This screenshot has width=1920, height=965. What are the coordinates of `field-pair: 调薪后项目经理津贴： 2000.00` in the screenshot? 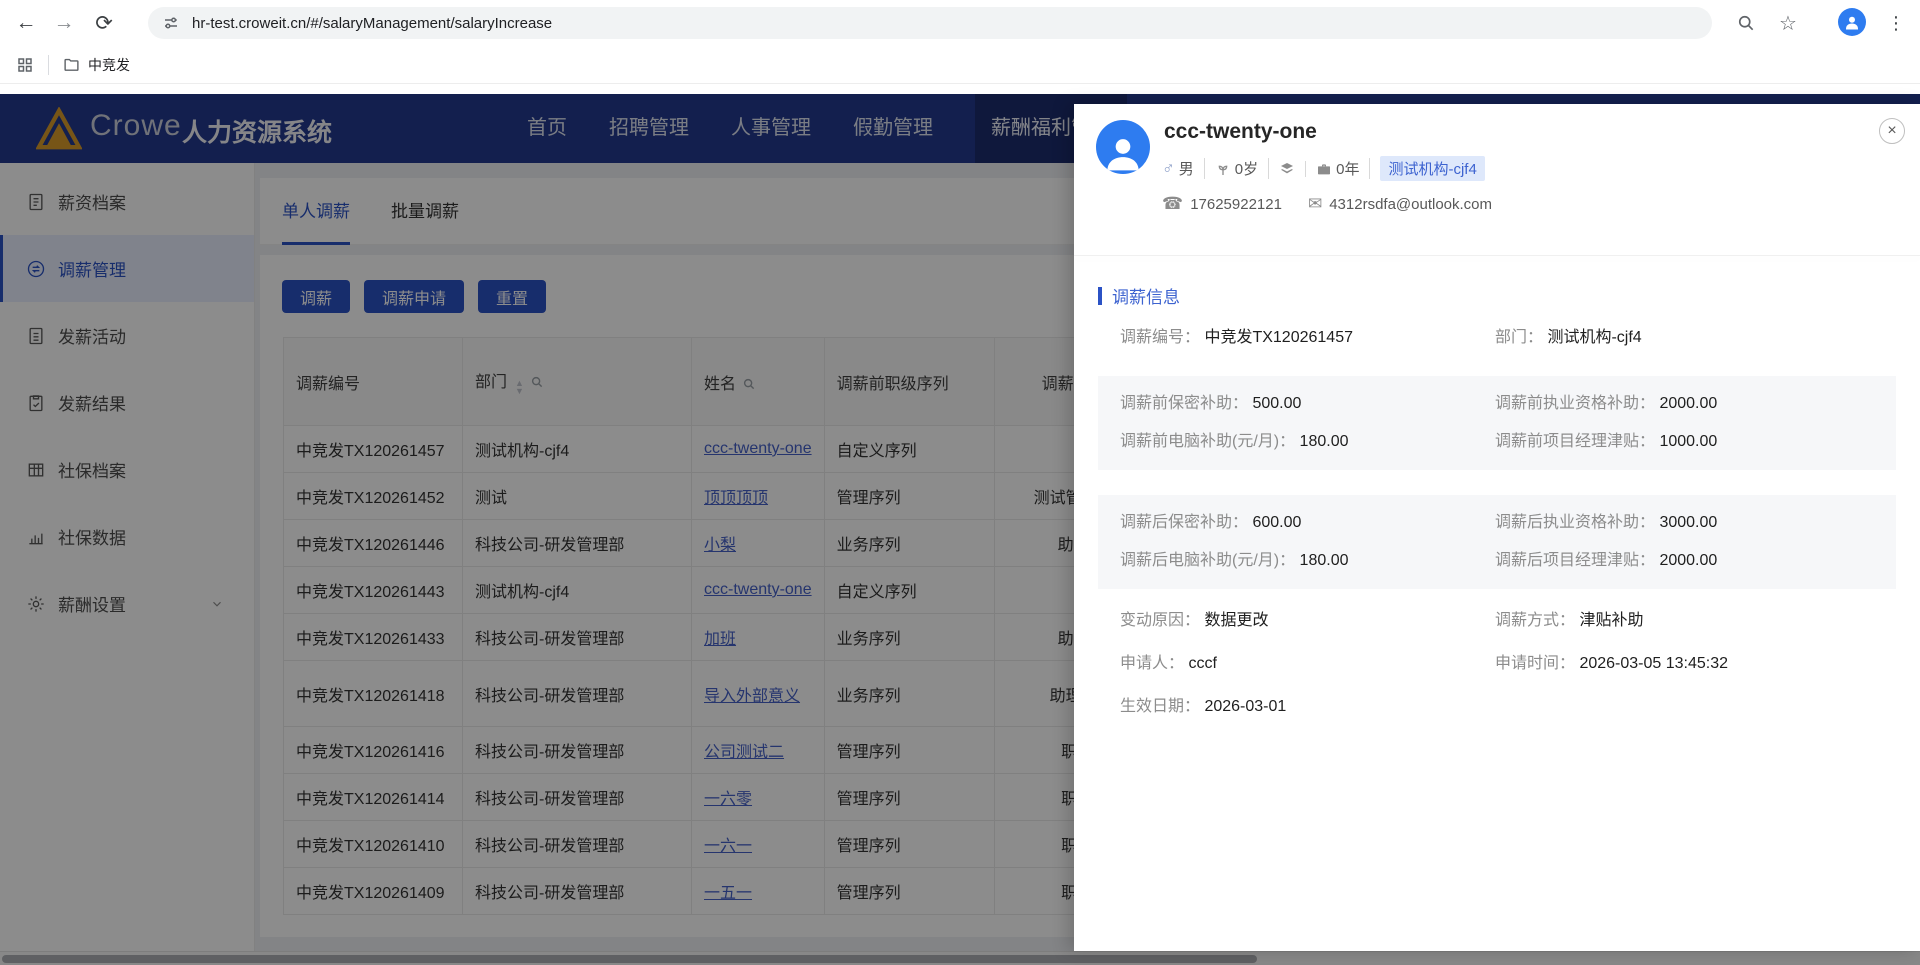 It's located at (1684, 561).